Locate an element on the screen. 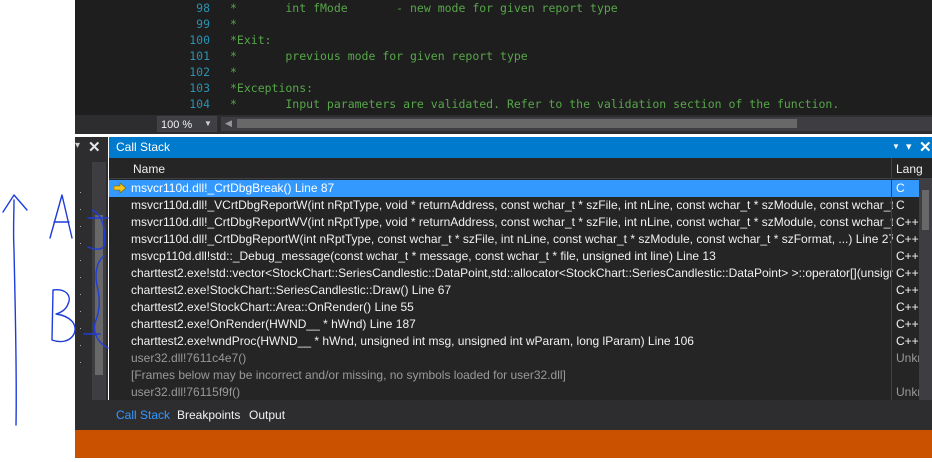 The height and width of the screenshot is (462, 932). annotation-arrow-shaft is located at coordinates (14, 312).